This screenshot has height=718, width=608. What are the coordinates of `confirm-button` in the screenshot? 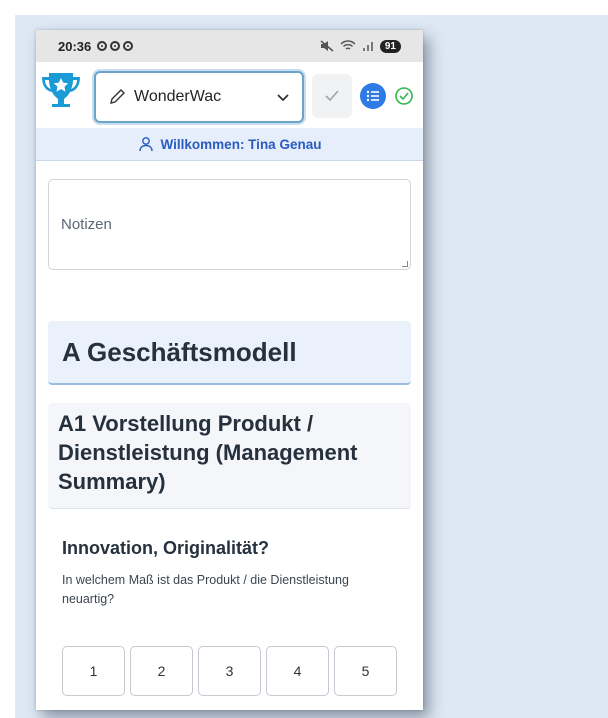 It's located at (332, 96).